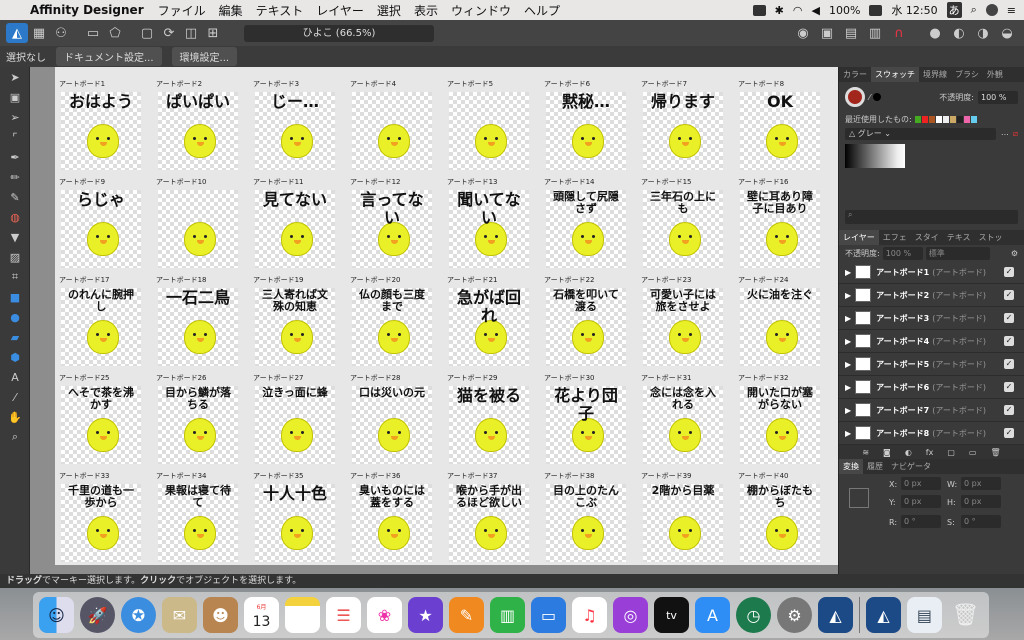 This screenshot has width=1024, height=640. Describe the element at coordinates (391, 418) in the screenshot. I see `artboard: アートボード28 口は災いの元` at that location.